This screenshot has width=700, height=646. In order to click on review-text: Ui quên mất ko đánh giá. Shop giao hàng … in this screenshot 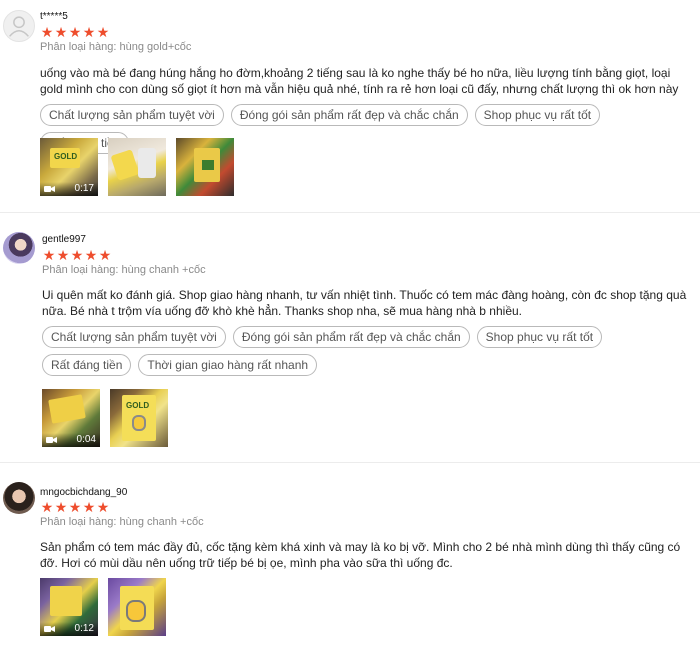, I will do `click(364, 303)`.